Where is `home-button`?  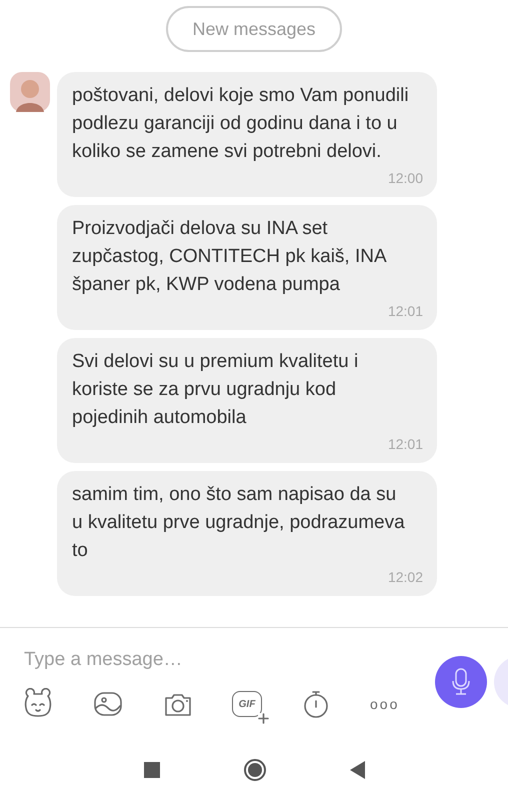
home-button is located at coordinates (255, 770).